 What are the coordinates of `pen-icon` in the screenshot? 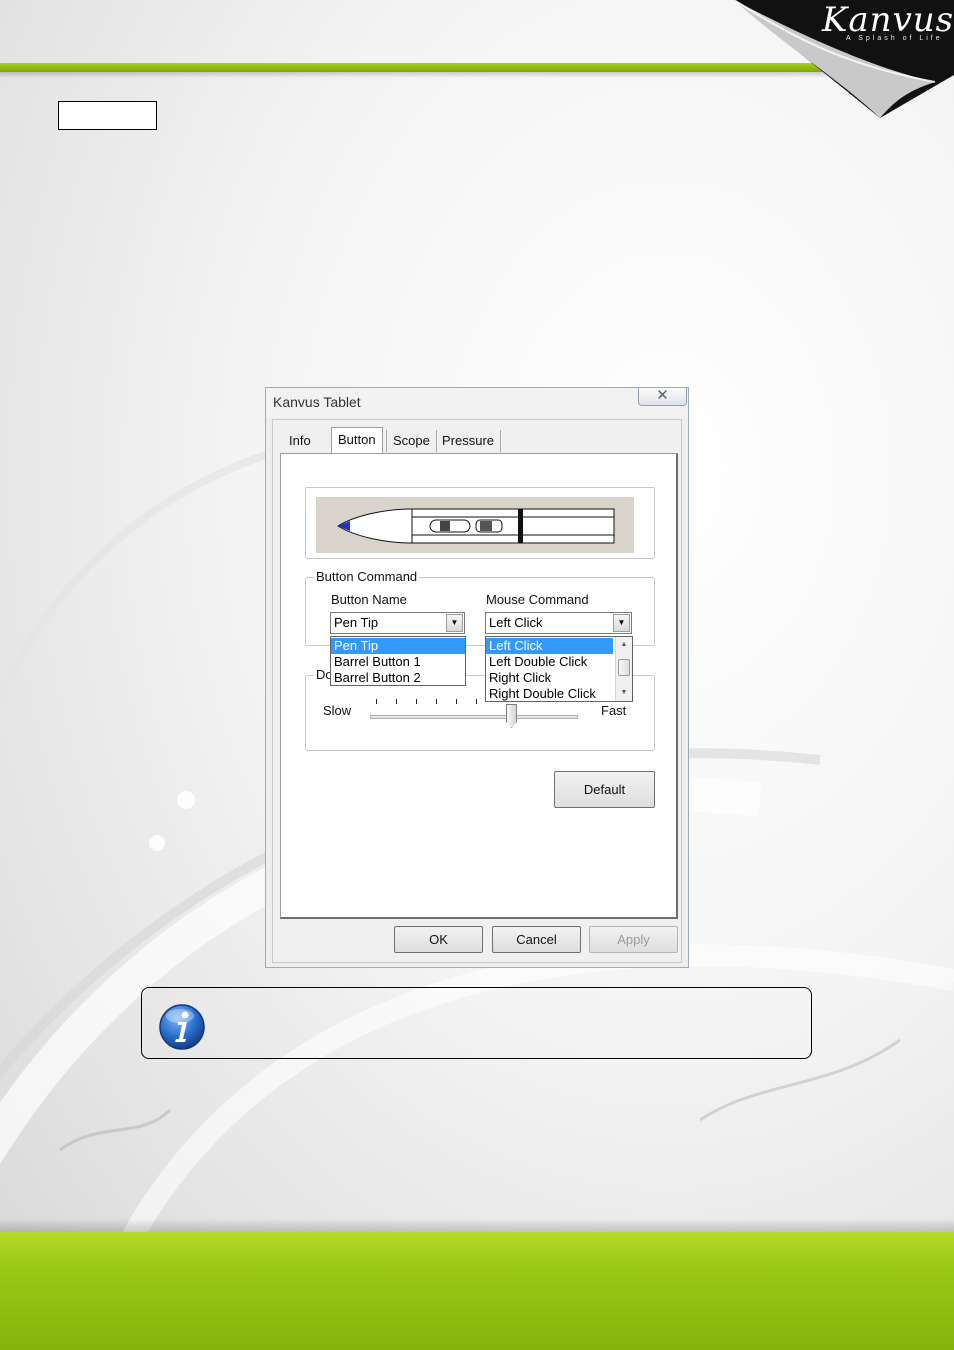 It's located at (476, 526).